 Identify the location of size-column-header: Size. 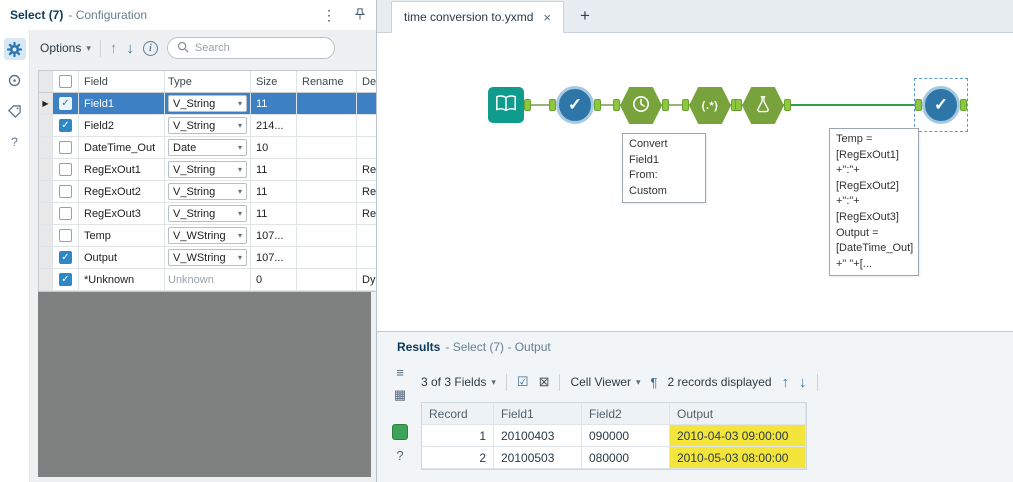
(274, 81).